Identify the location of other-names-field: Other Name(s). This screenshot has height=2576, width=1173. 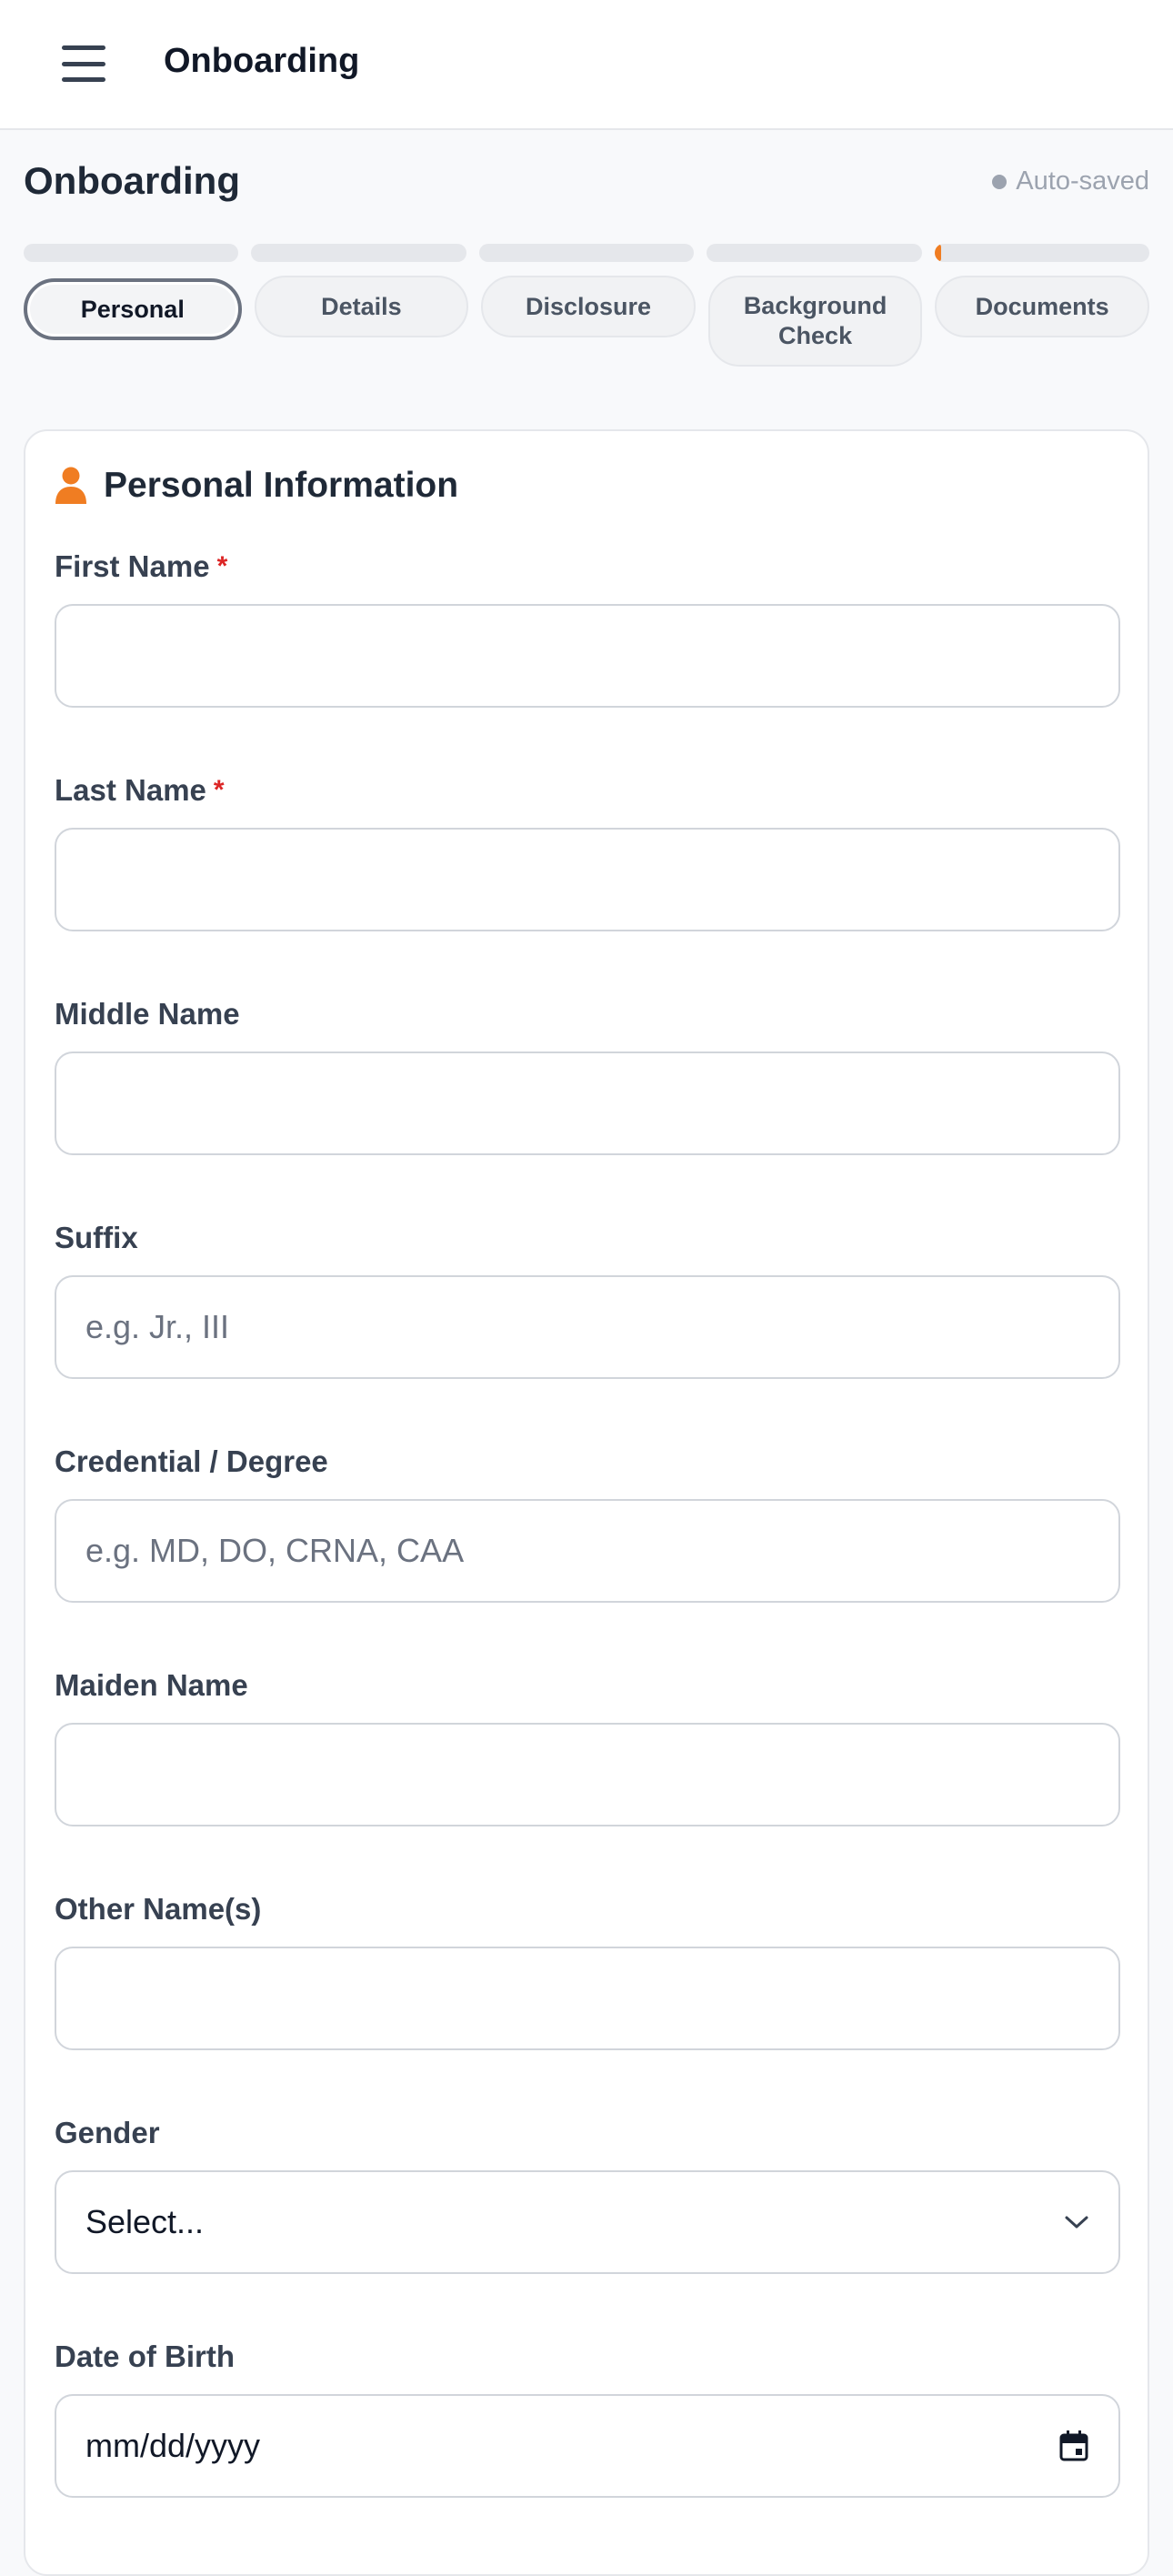
(587, 1970).